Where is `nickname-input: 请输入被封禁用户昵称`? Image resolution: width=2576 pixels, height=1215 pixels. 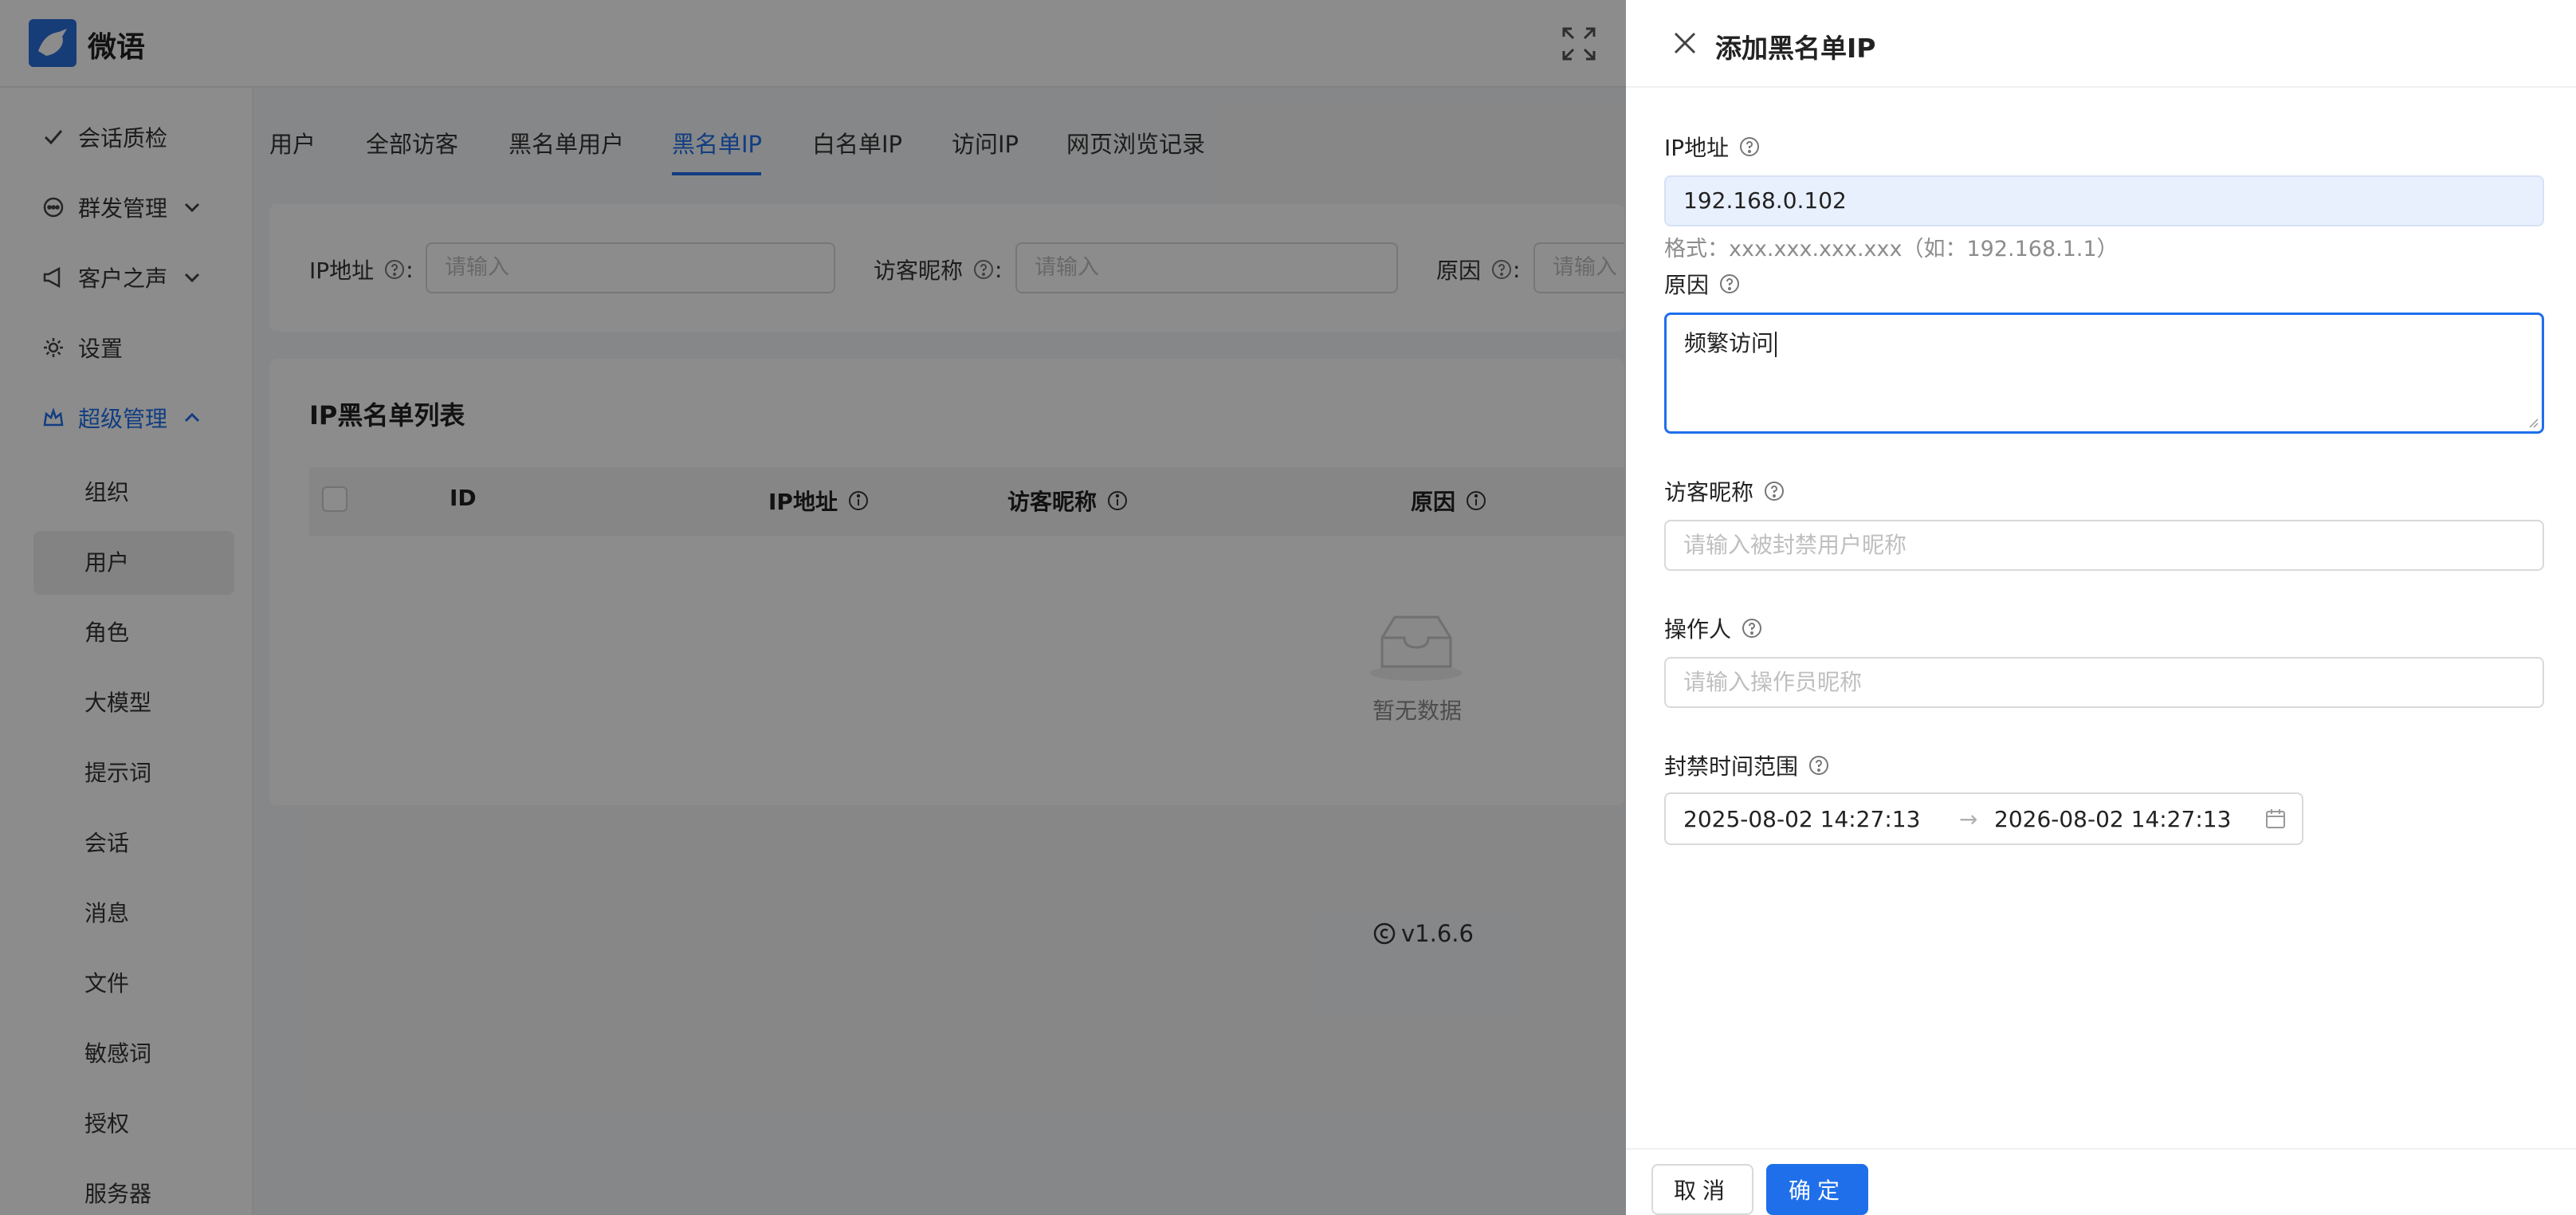 nickname-input: 请输入被封禁用户昵称 is located at coordinates (2104, 546).